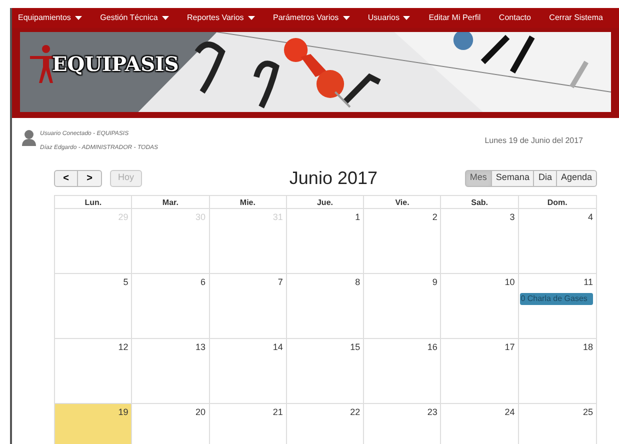  What do you see at coordinates (509, 412) in the screenshot?
I see `day-number: 24` at bounding box center [509, 412].